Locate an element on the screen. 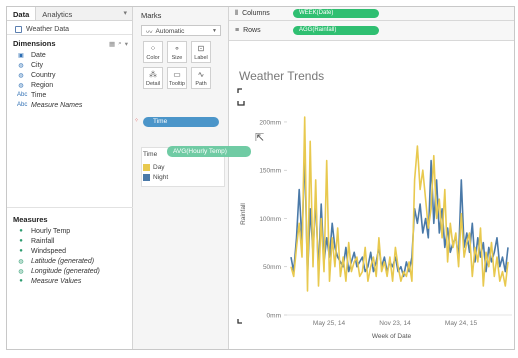  y-tick-label: 50mm is located at coordinates (272, 267).